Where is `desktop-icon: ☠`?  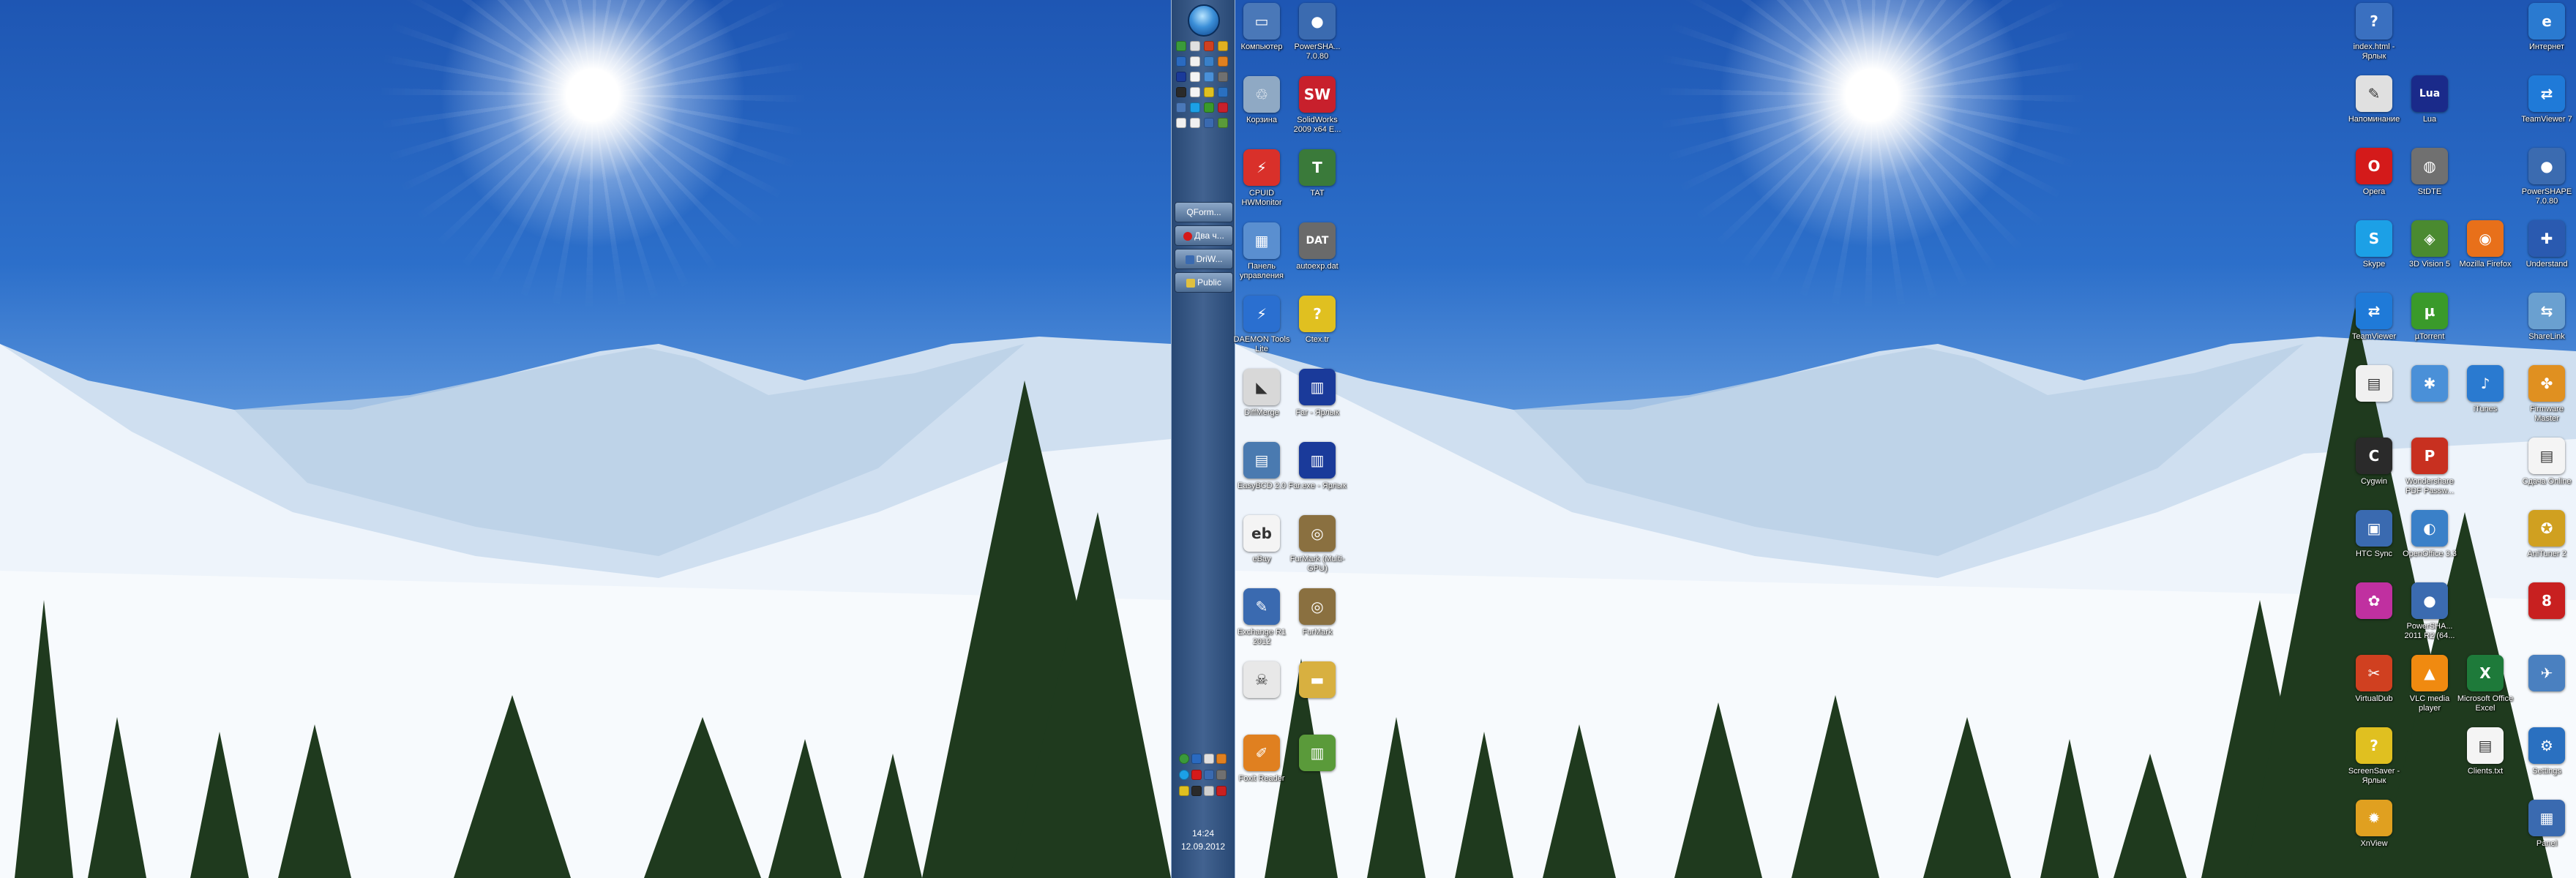 desktop-icon: ☠ is located at coordinates (1261, 681).